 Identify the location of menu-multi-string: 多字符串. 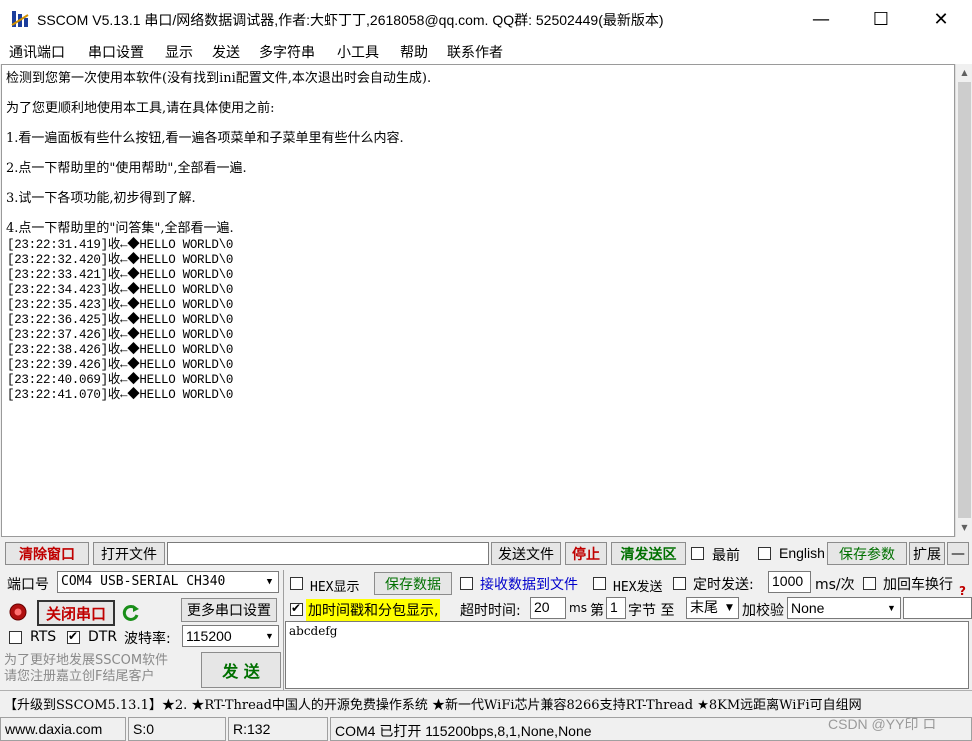
(287, 52).